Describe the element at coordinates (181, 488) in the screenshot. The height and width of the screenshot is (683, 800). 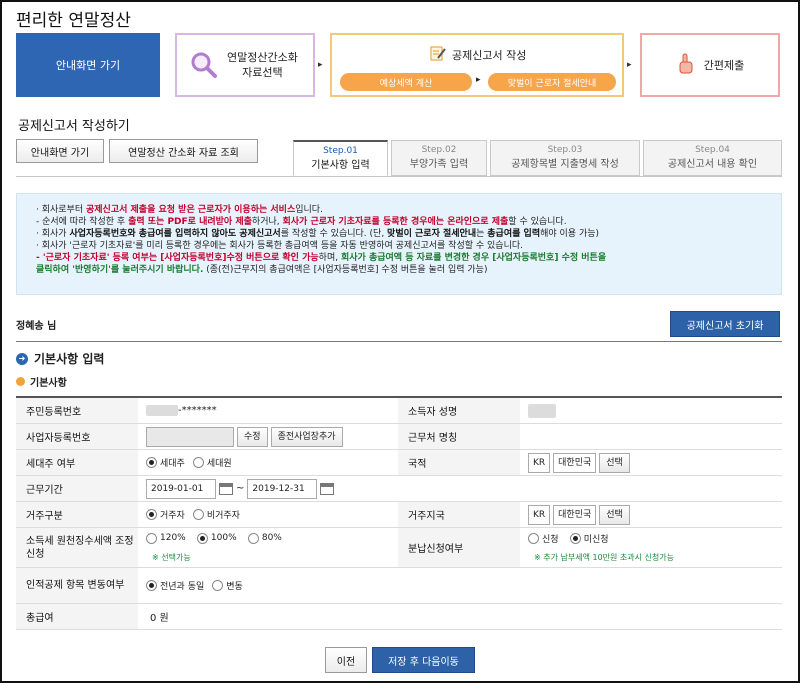
I see `start-date-input: 2019-01-01` at that location.